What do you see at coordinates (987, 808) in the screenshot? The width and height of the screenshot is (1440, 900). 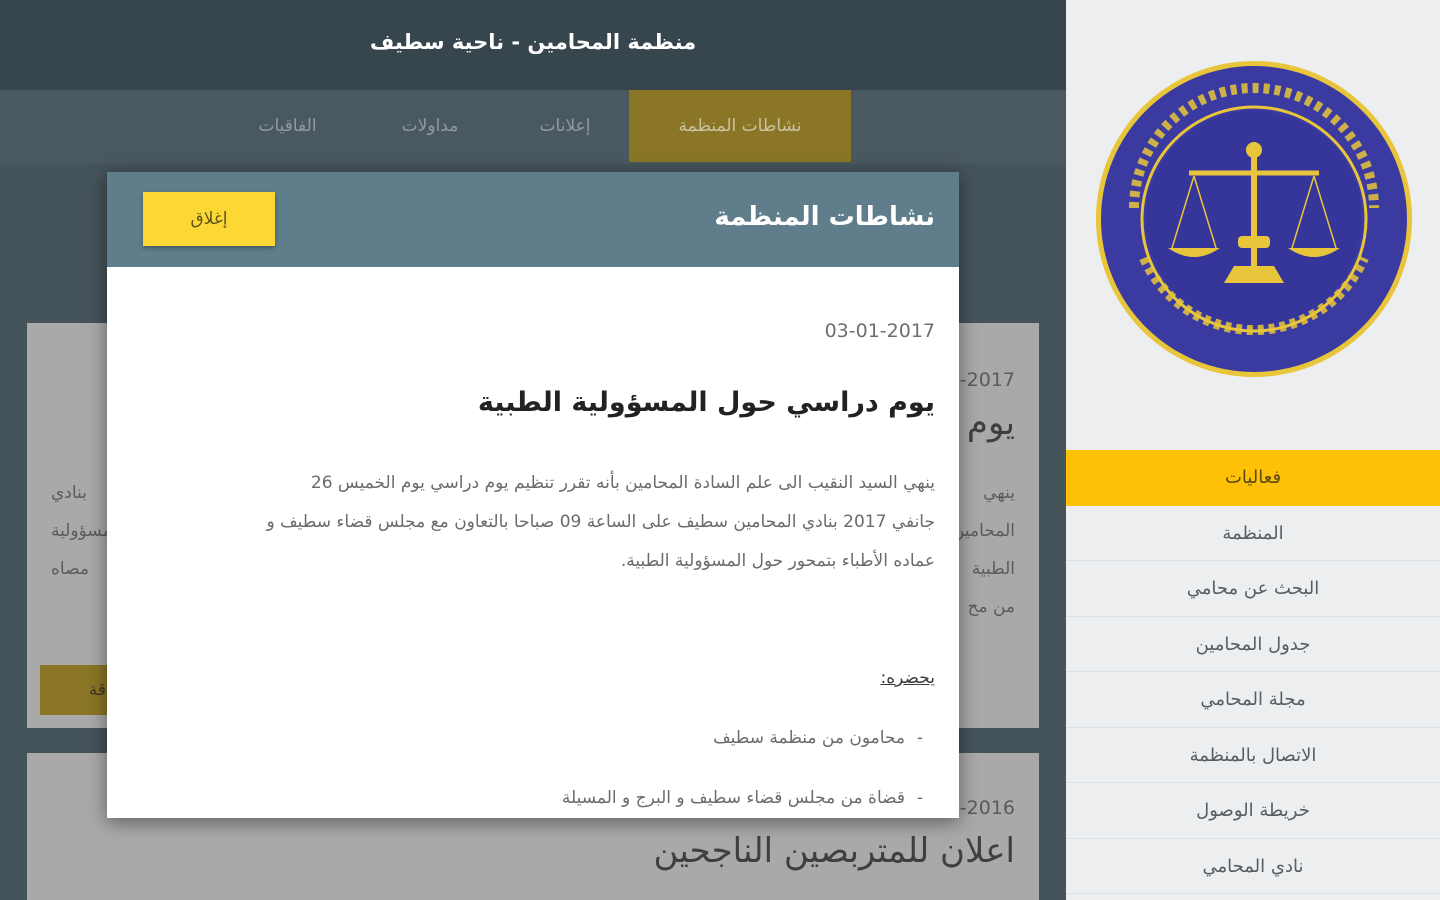 I see `card-date: -2016` at bounding box center [987, 808].